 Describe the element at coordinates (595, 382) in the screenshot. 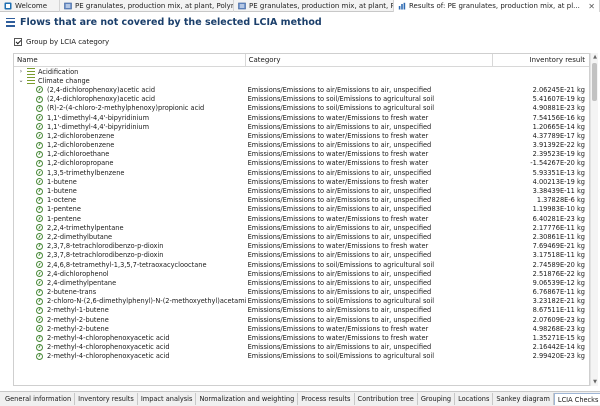

I see `scroll-down-icon: ▼` at that location.